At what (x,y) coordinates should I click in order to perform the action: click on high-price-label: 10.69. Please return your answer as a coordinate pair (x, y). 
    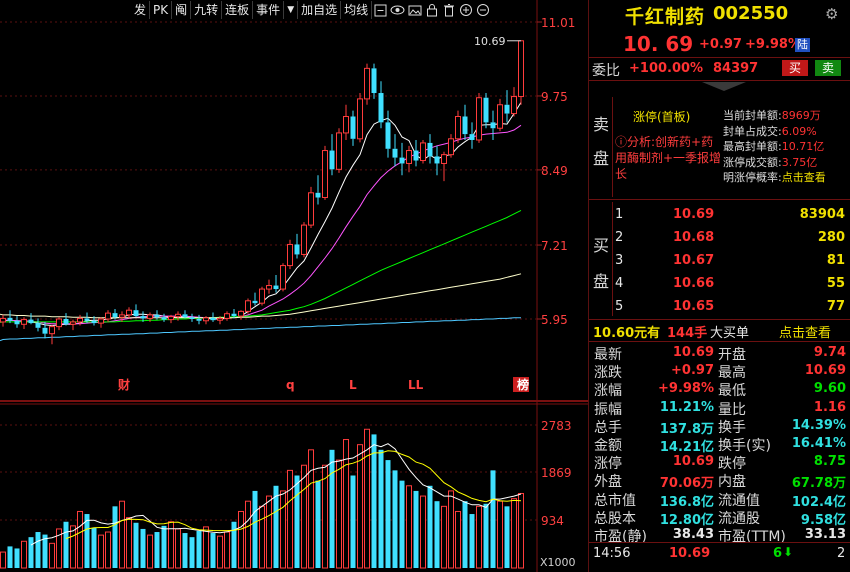
    Looking at the image, I should click on (490, 41).